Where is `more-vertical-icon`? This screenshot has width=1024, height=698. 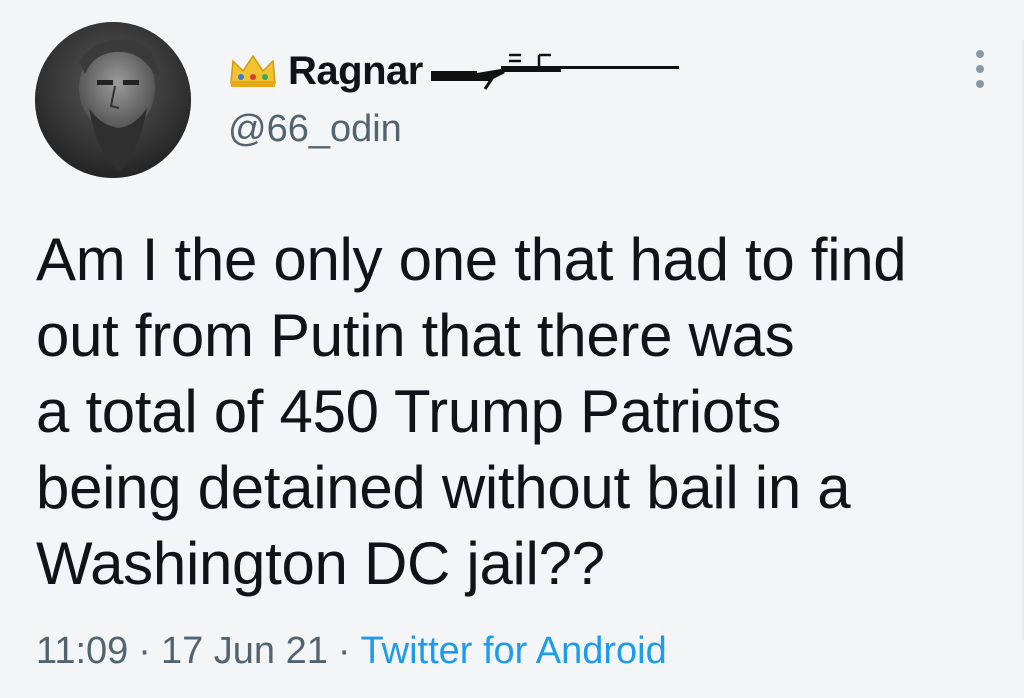
more-vertical-icon is located at coordinates (980, 69).